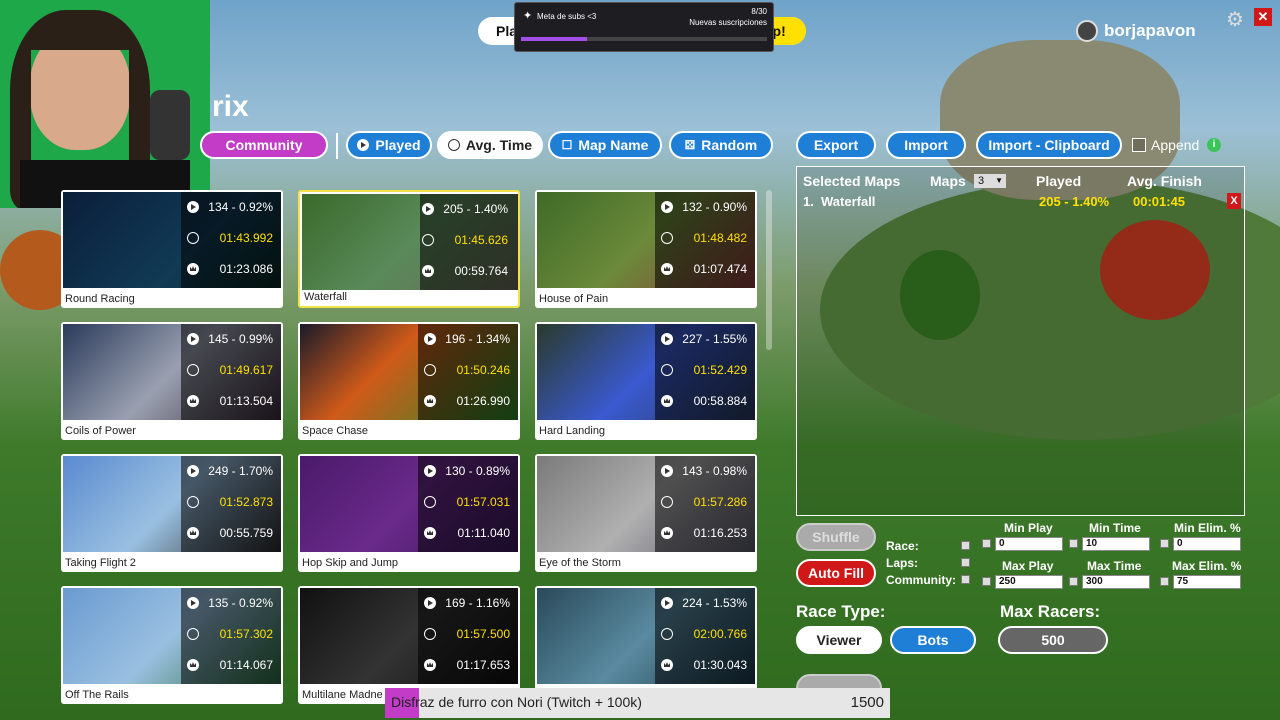 This screenshot has height=720, width=1280. Describe the element at coordinates (646, 645) in the screenshot. I see `map-card: 224 - 1.53% 02:00.766 01:30.043` at that location.